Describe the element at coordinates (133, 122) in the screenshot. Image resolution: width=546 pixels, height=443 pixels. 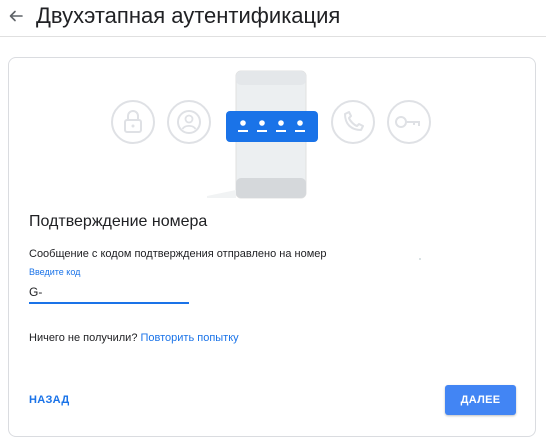
I see `lock-icon` at that location.